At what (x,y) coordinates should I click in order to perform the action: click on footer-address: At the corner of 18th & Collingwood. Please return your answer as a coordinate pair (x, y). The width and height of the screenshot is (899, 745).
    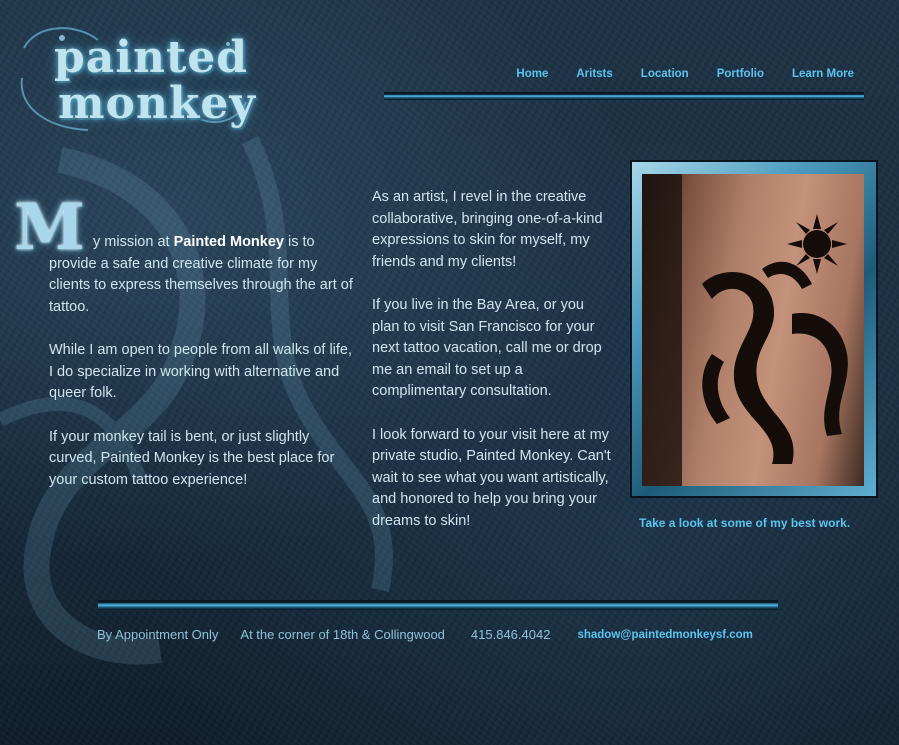
    Looking at the image, I should click on (342, 634).